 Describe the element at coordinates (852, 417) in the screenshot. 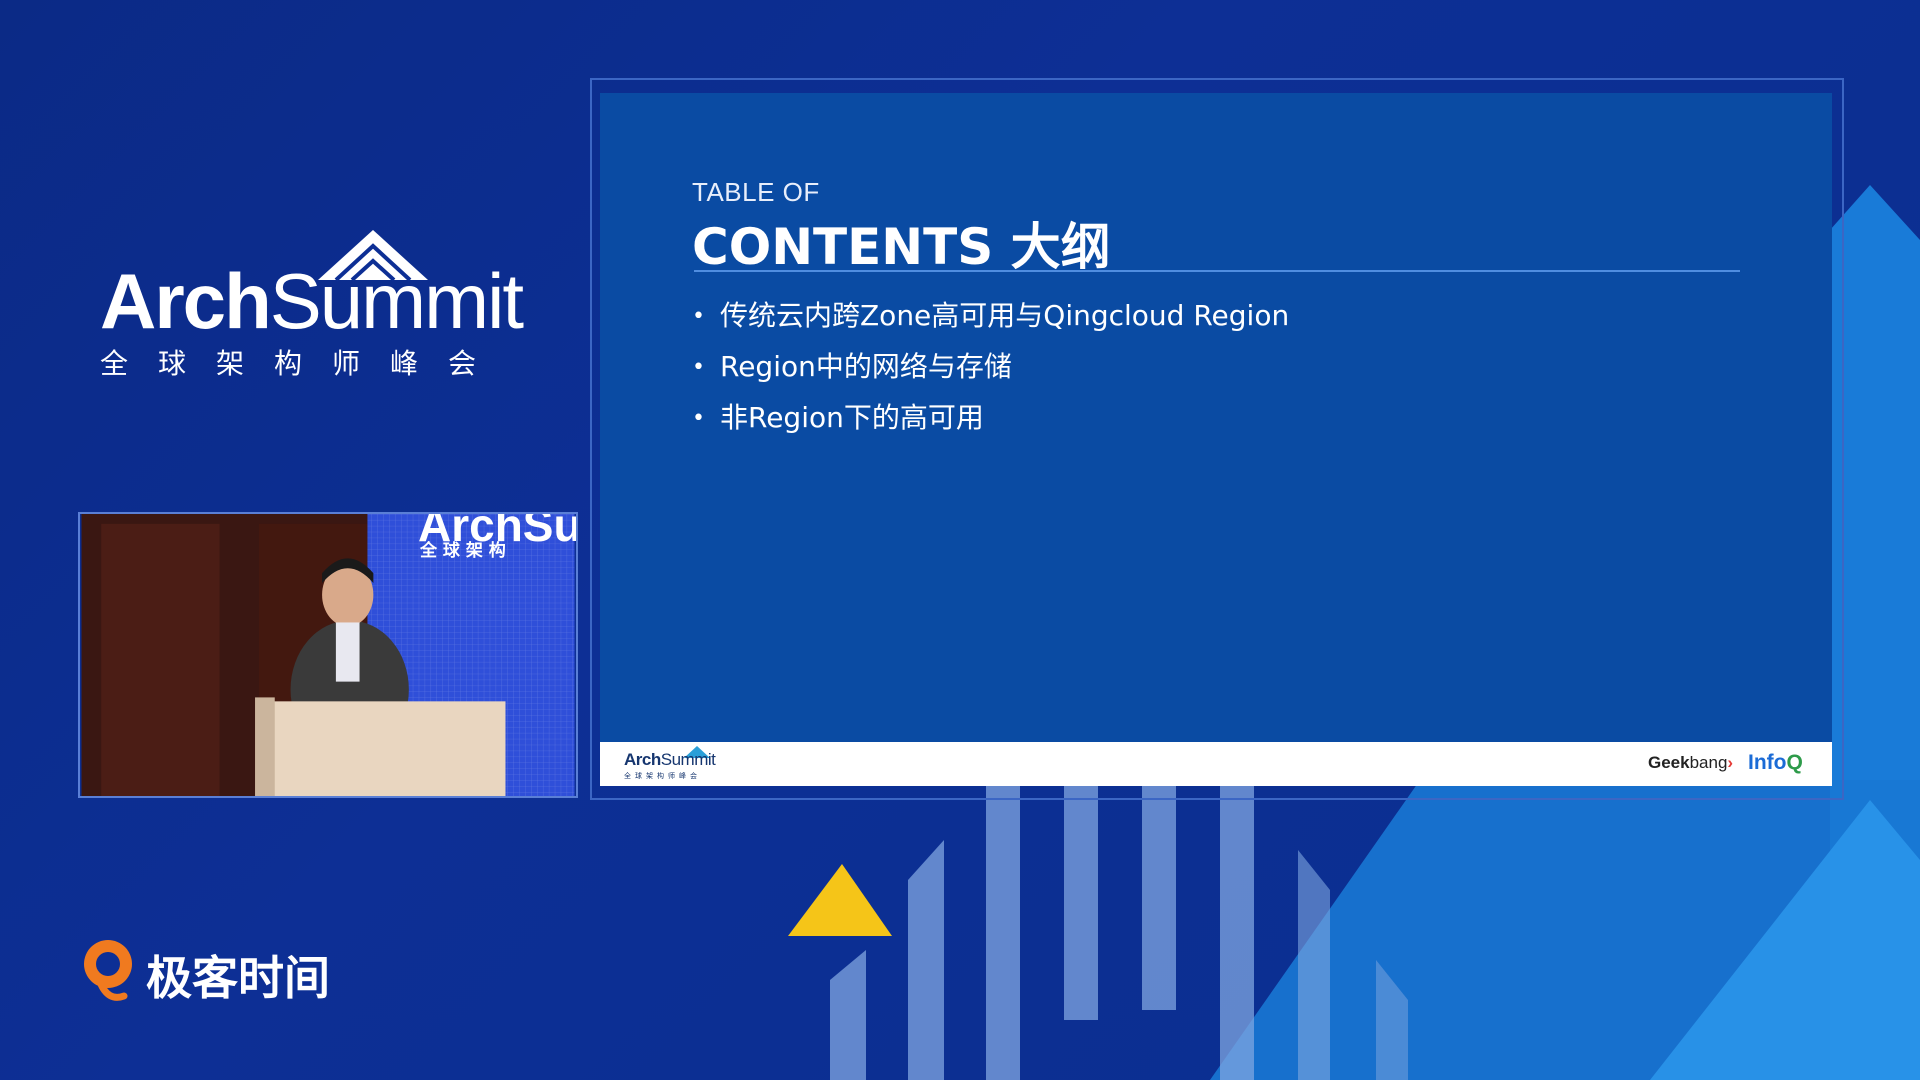

I see `toc-item-label: 非Region下的高可用` at that location.